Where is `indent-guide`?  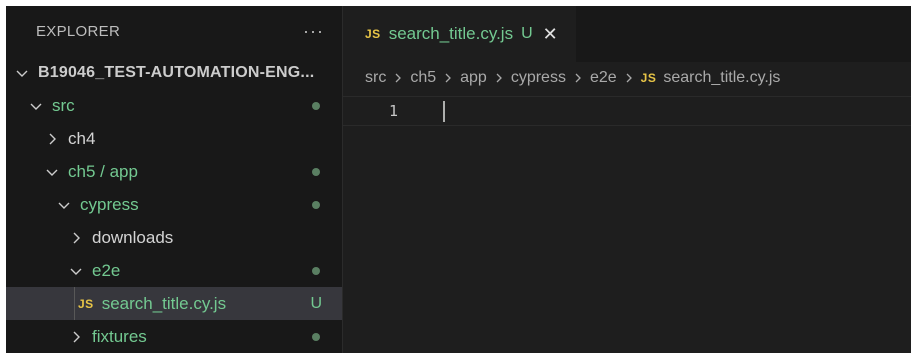
indent-guide is located at coordinates (74, 303).